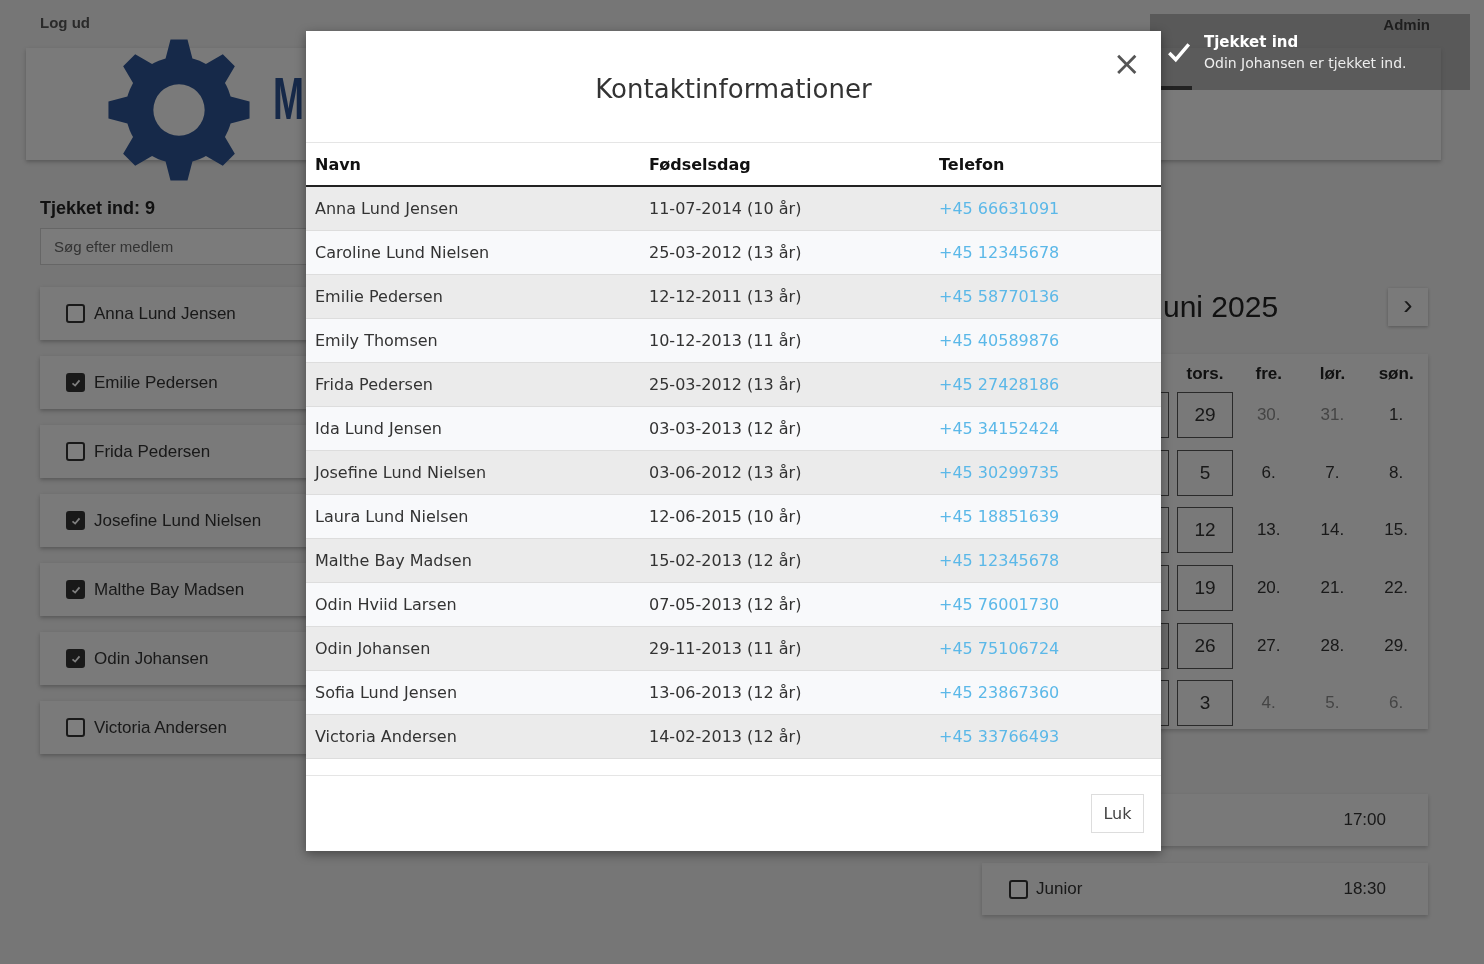 Image resolution: width=1484 pixels, height=964 pixels. I want to click on day-number: 15., so click(1396, 530).